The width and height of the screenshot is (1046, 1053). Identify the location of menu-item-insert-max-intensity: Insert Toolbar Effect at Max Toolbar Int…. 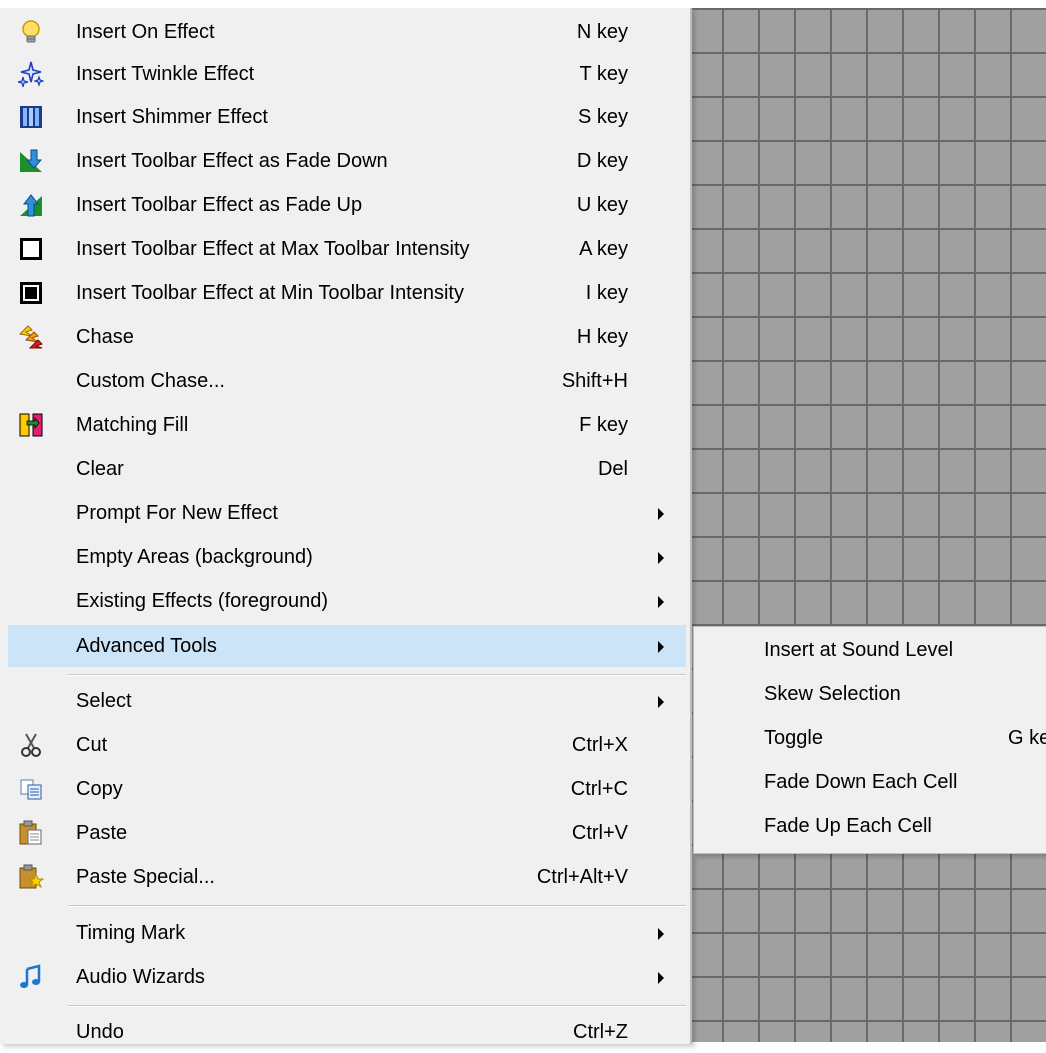
(347, 249).